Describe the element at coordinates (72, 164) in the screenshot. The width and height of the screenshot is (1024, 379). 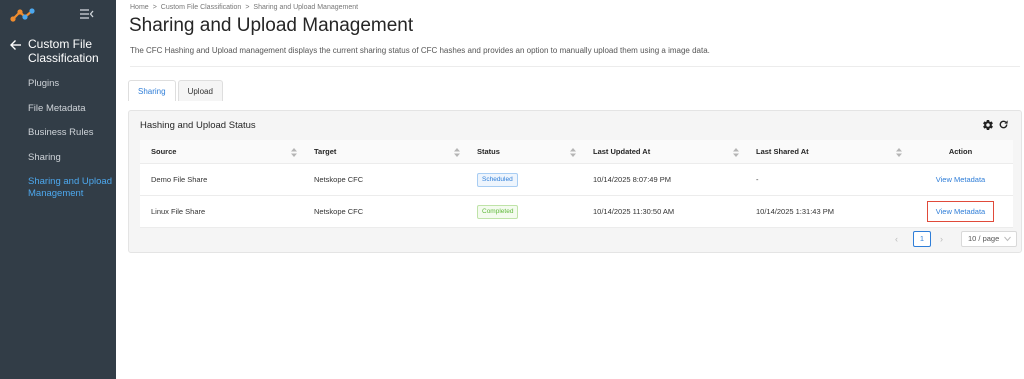
I see `sidebar-item-sharing: Sharing` at that location.